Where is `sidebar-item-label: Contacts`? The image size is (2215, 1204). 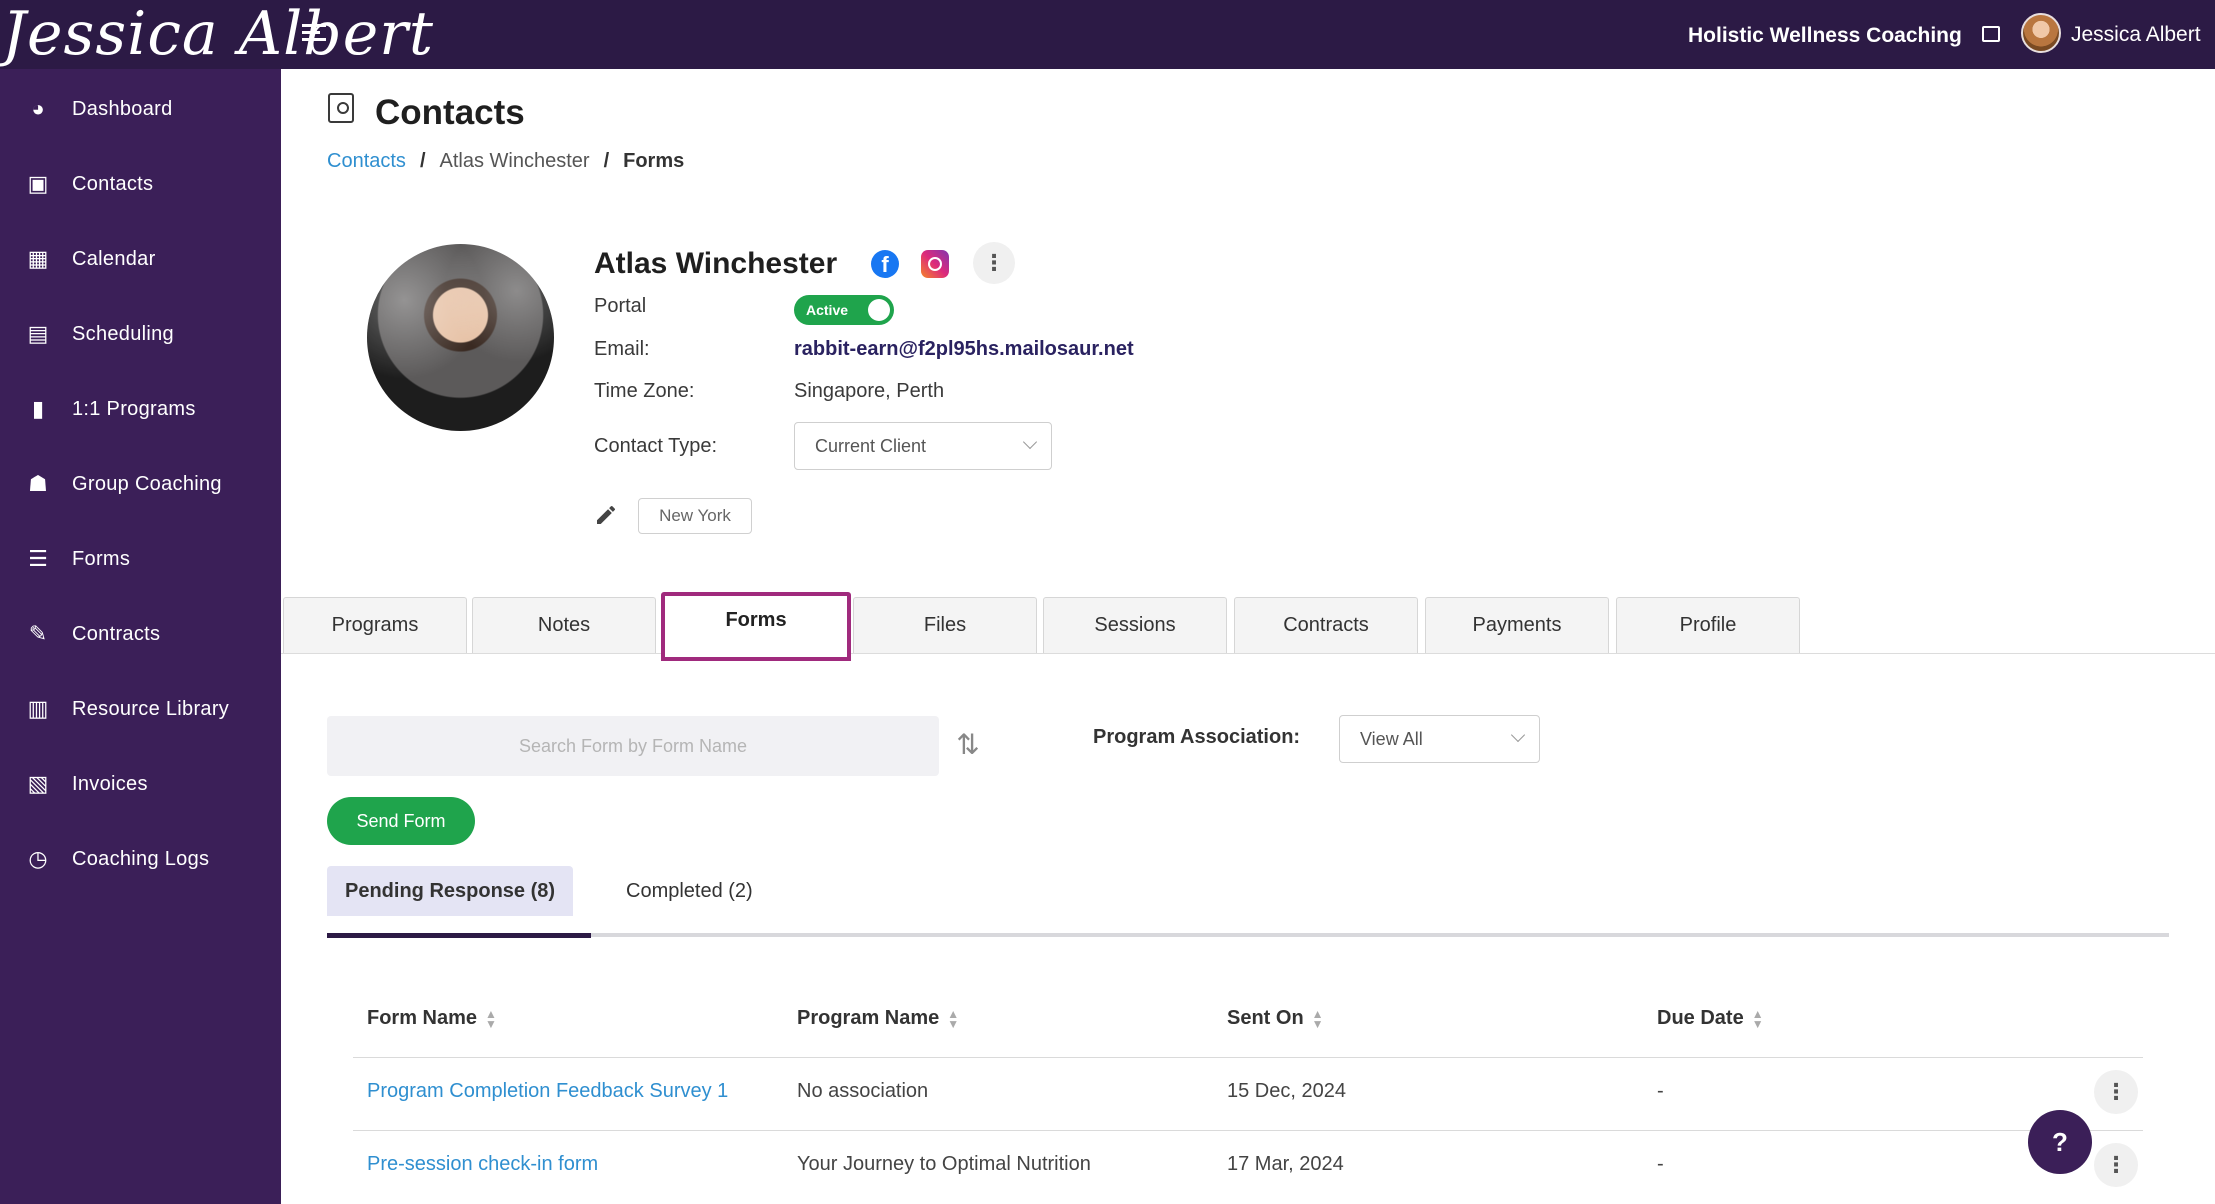
sidebar-item-label: Contacts is located at coordinates (113, 183).